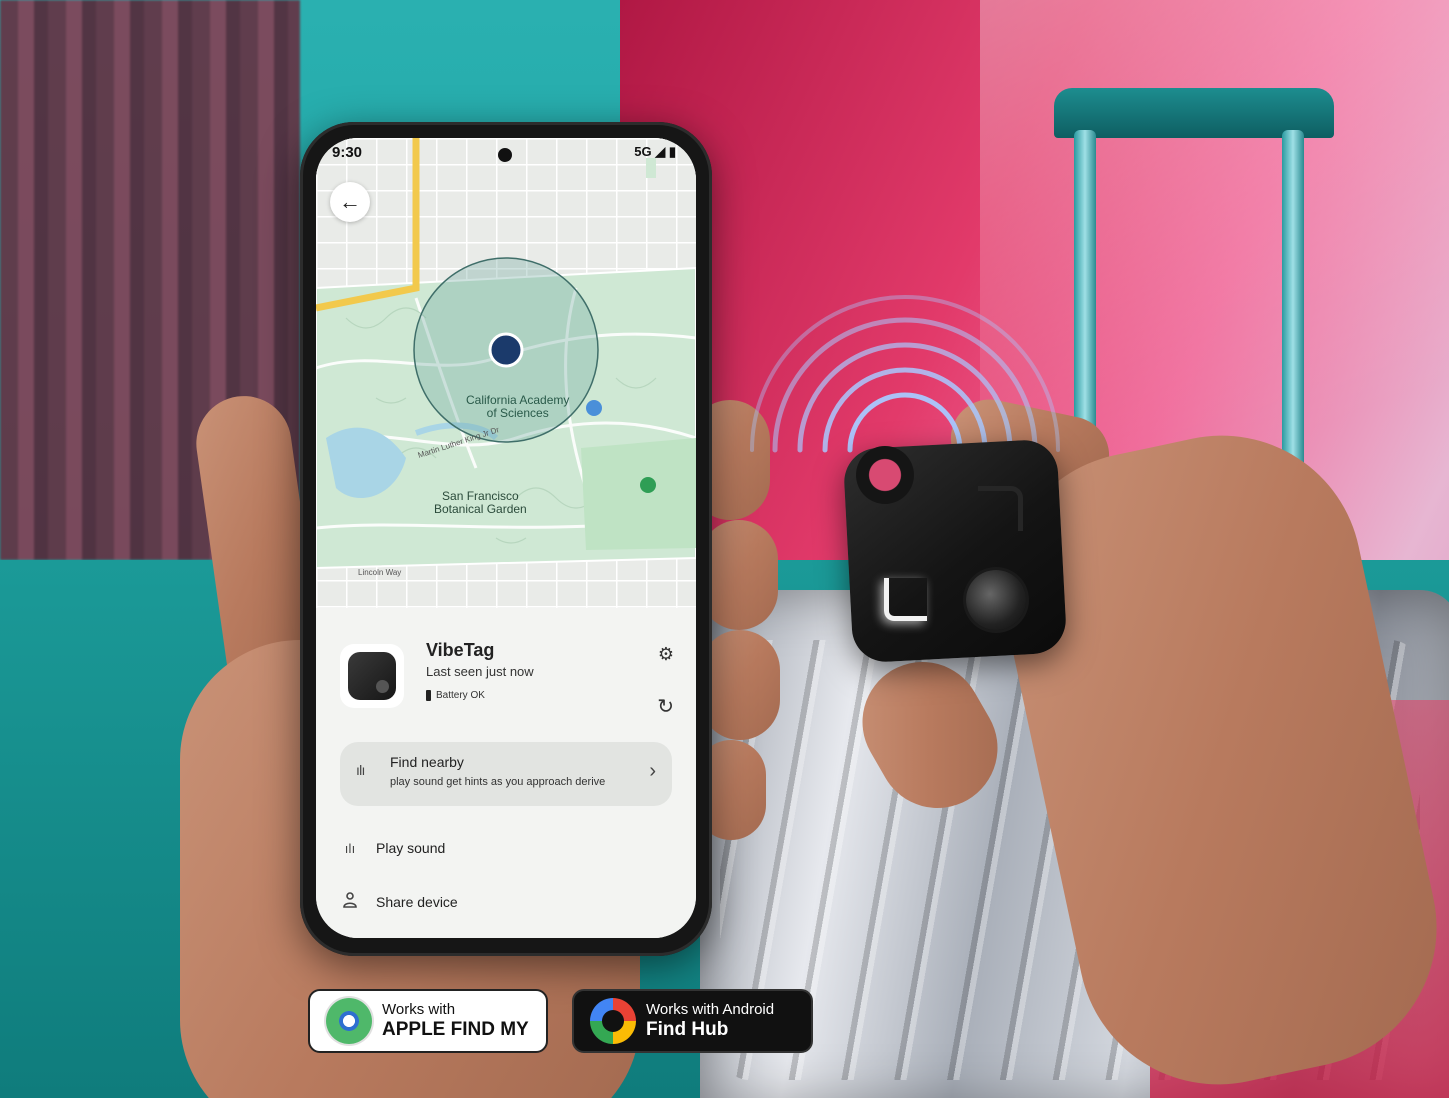 The height and width of the screenshot is (1098, 1449). I want to click on android-badge-big-text: Find Hub, so click(687, 1029).